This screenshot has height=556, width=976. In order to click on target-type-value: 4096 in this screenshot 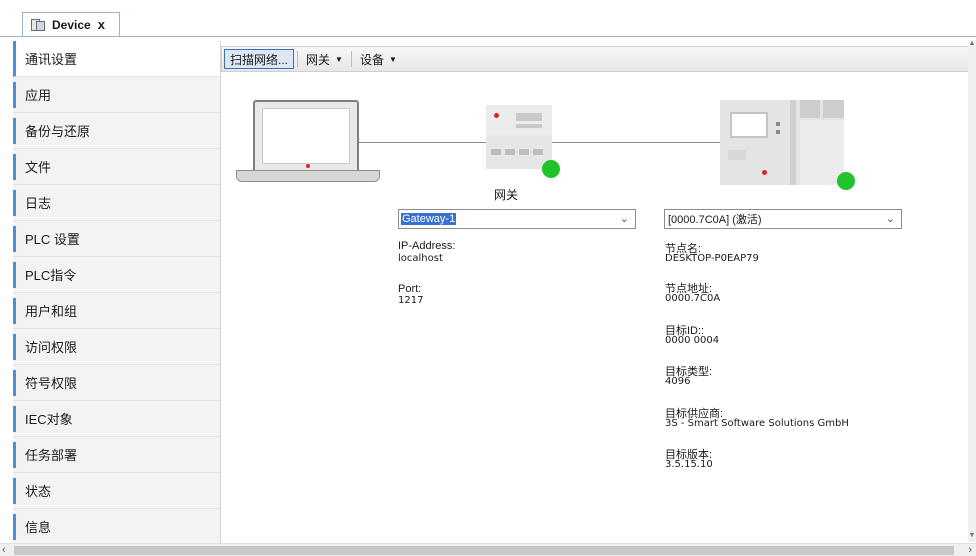, I will do `click(678, 381)`.